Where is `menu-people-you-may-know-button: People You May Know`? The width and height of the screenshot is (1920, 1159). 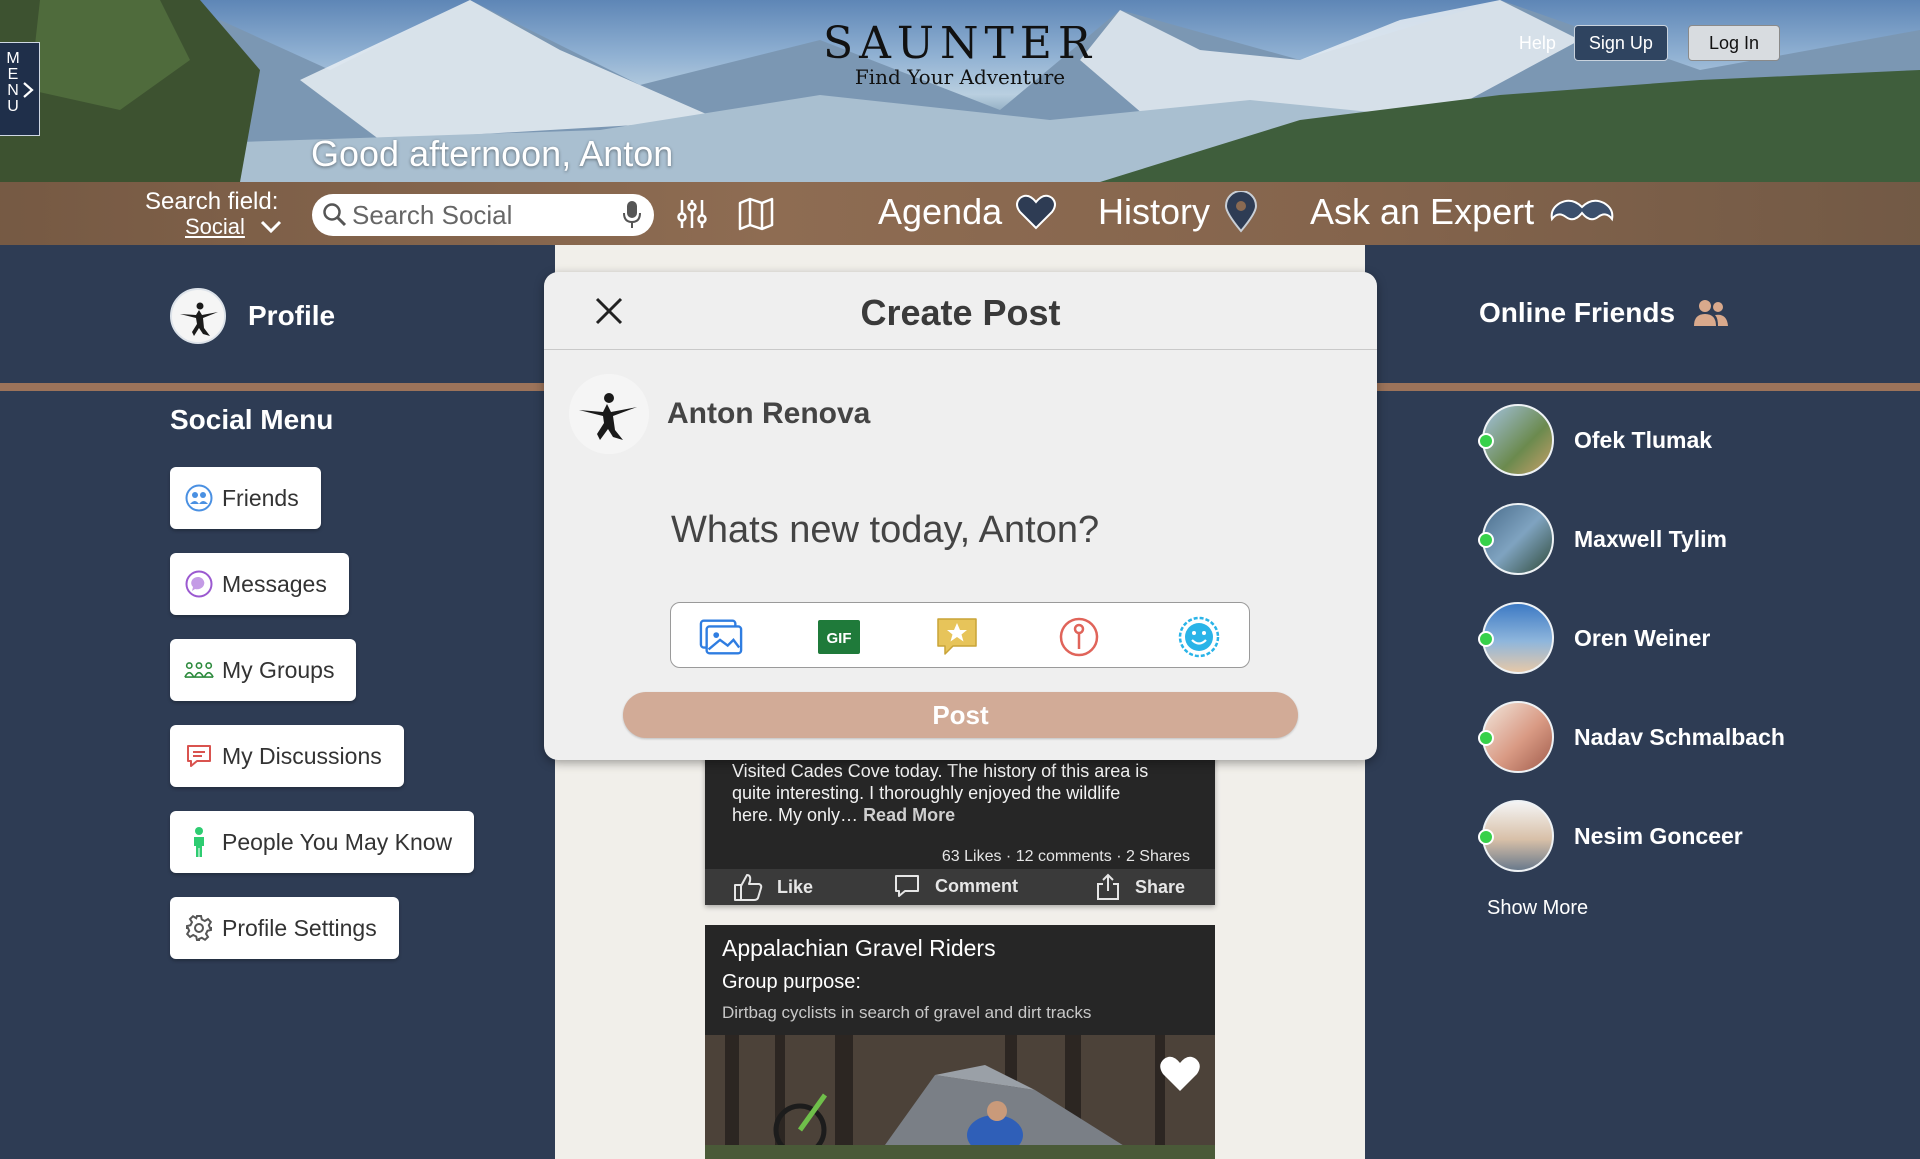 menu-people-you-may-know-button: People You May Know is located at coordinates (322, 842).